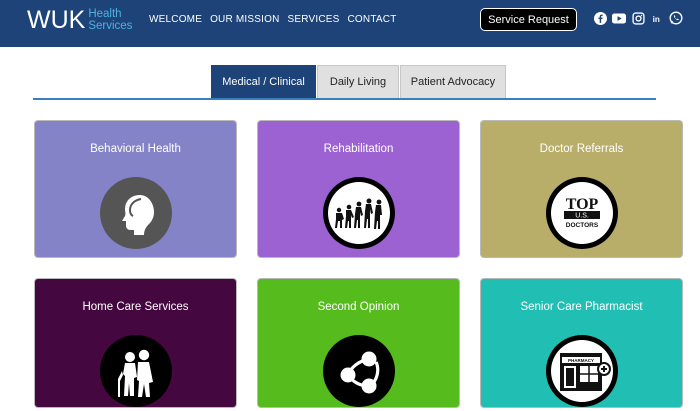 The width and height of the screenshot is (700, 411). I want to click on us-label: U.S., so click(582, 216).